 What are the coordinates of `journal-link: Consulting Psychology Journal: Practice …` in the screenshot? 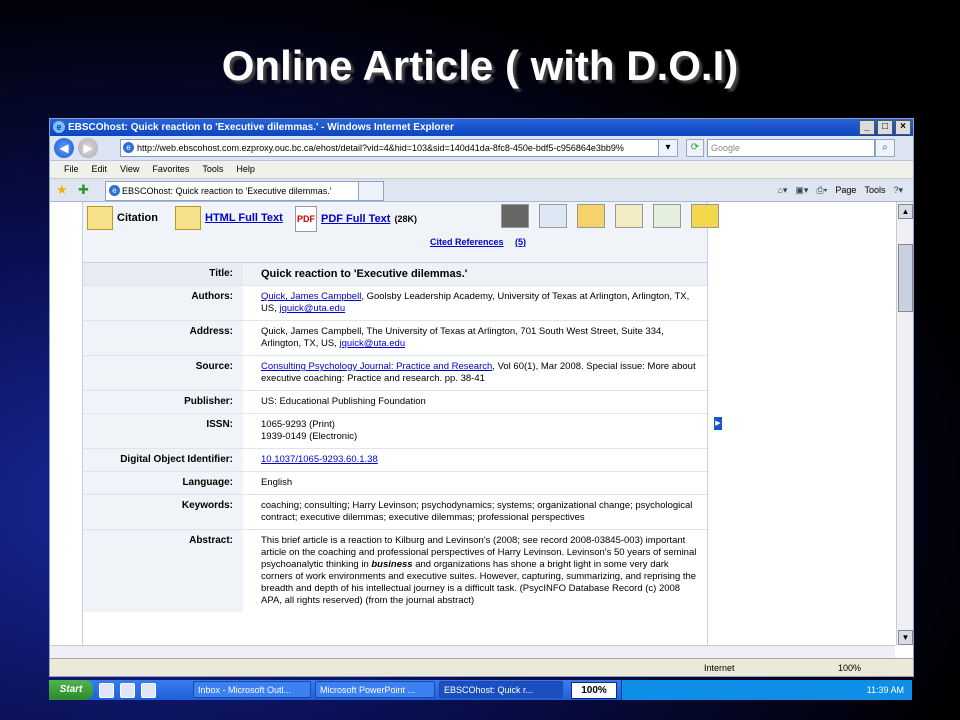 It's located at (376, 366).